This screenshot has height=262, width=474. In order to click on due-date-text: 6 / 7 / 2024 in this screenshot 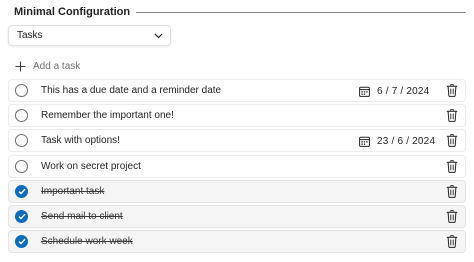, I will do `click(403, 91)`.